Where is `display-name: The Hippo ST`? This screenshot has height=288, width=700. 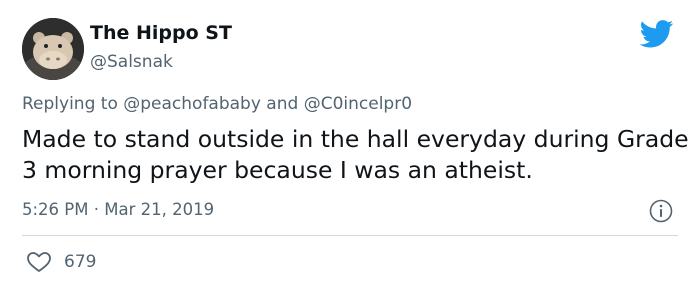
display-name: The Hippo ST is located at coordinates (161, 33).